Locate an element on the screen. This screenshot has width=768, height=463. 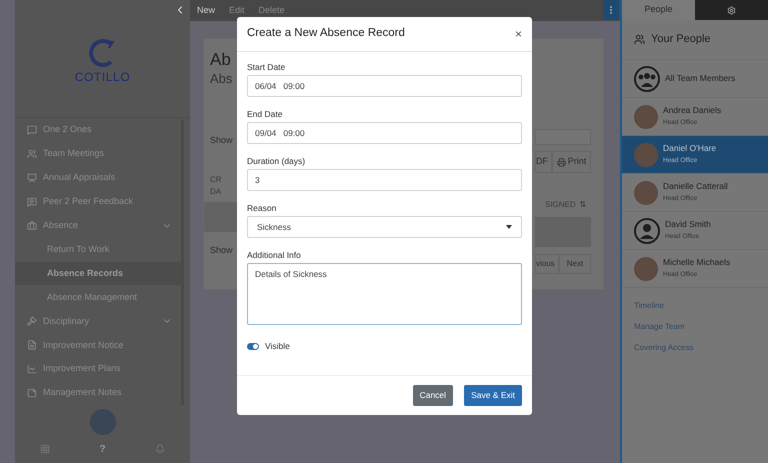
input-field: 09/04 09:00 is located at coordinates (384, 133).